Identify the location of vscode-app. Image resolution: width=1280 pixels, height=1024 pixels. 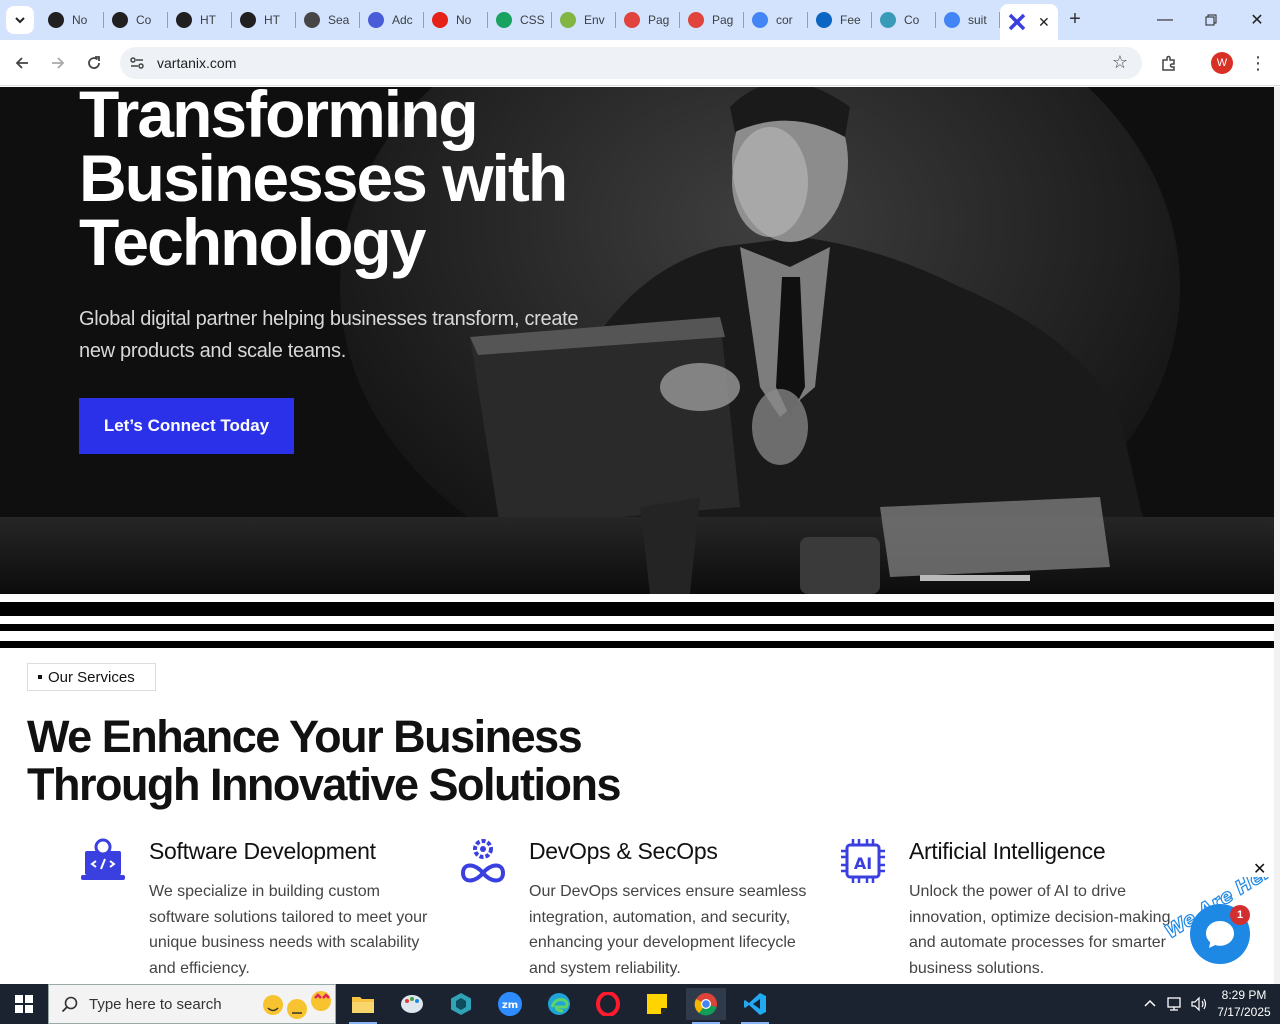
(755, 1006).